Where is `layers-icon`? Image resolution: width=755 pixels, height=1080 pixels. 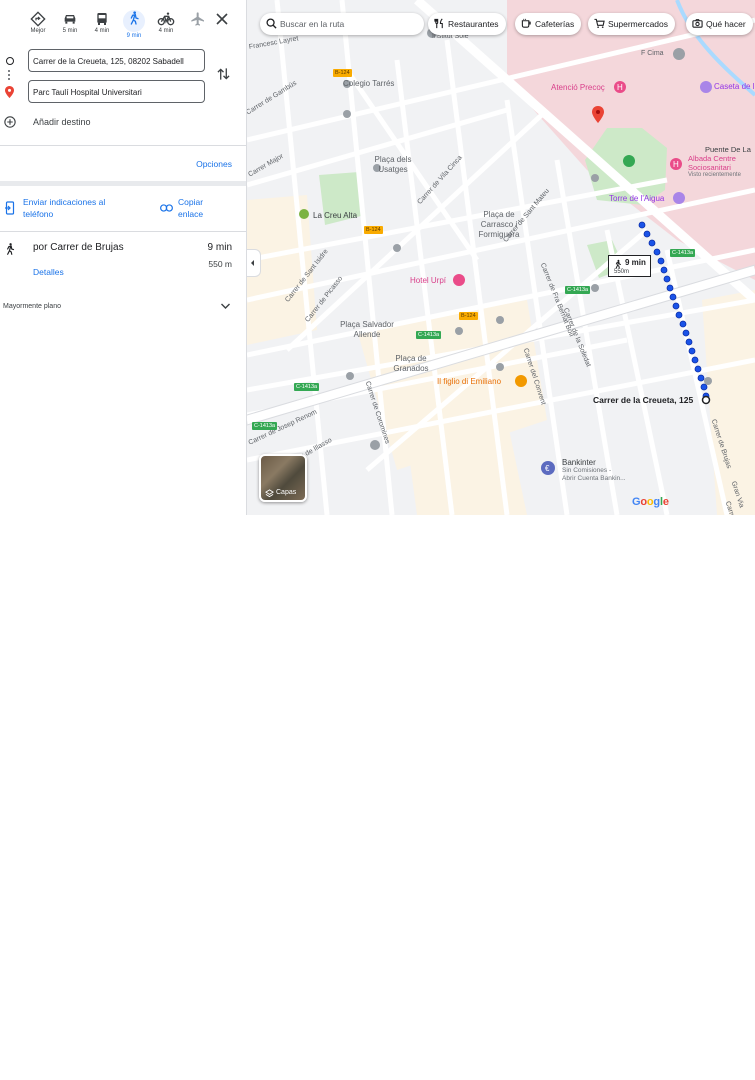
layers-icon is located at coordinates (269, 493).